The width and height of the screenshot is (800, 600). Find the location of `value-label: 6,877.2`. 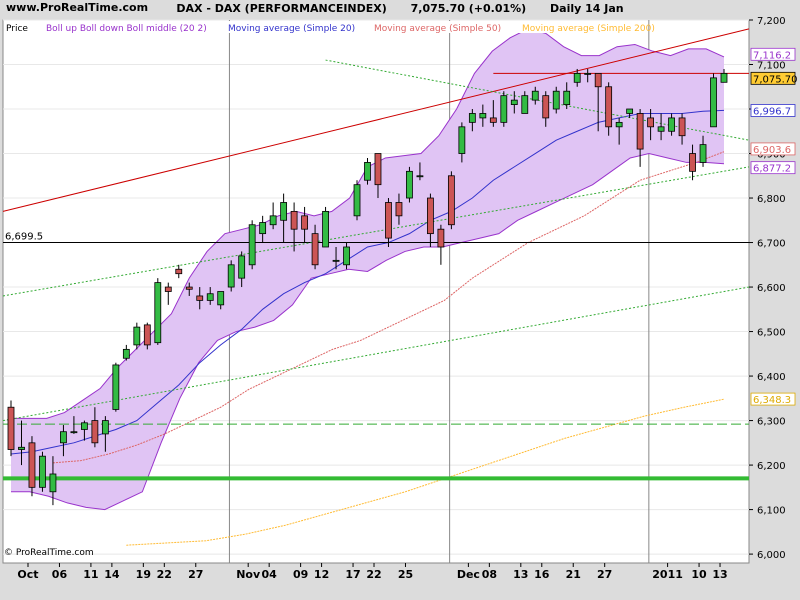

value-label: 6,877.2 is located at coordinates (772, 169).